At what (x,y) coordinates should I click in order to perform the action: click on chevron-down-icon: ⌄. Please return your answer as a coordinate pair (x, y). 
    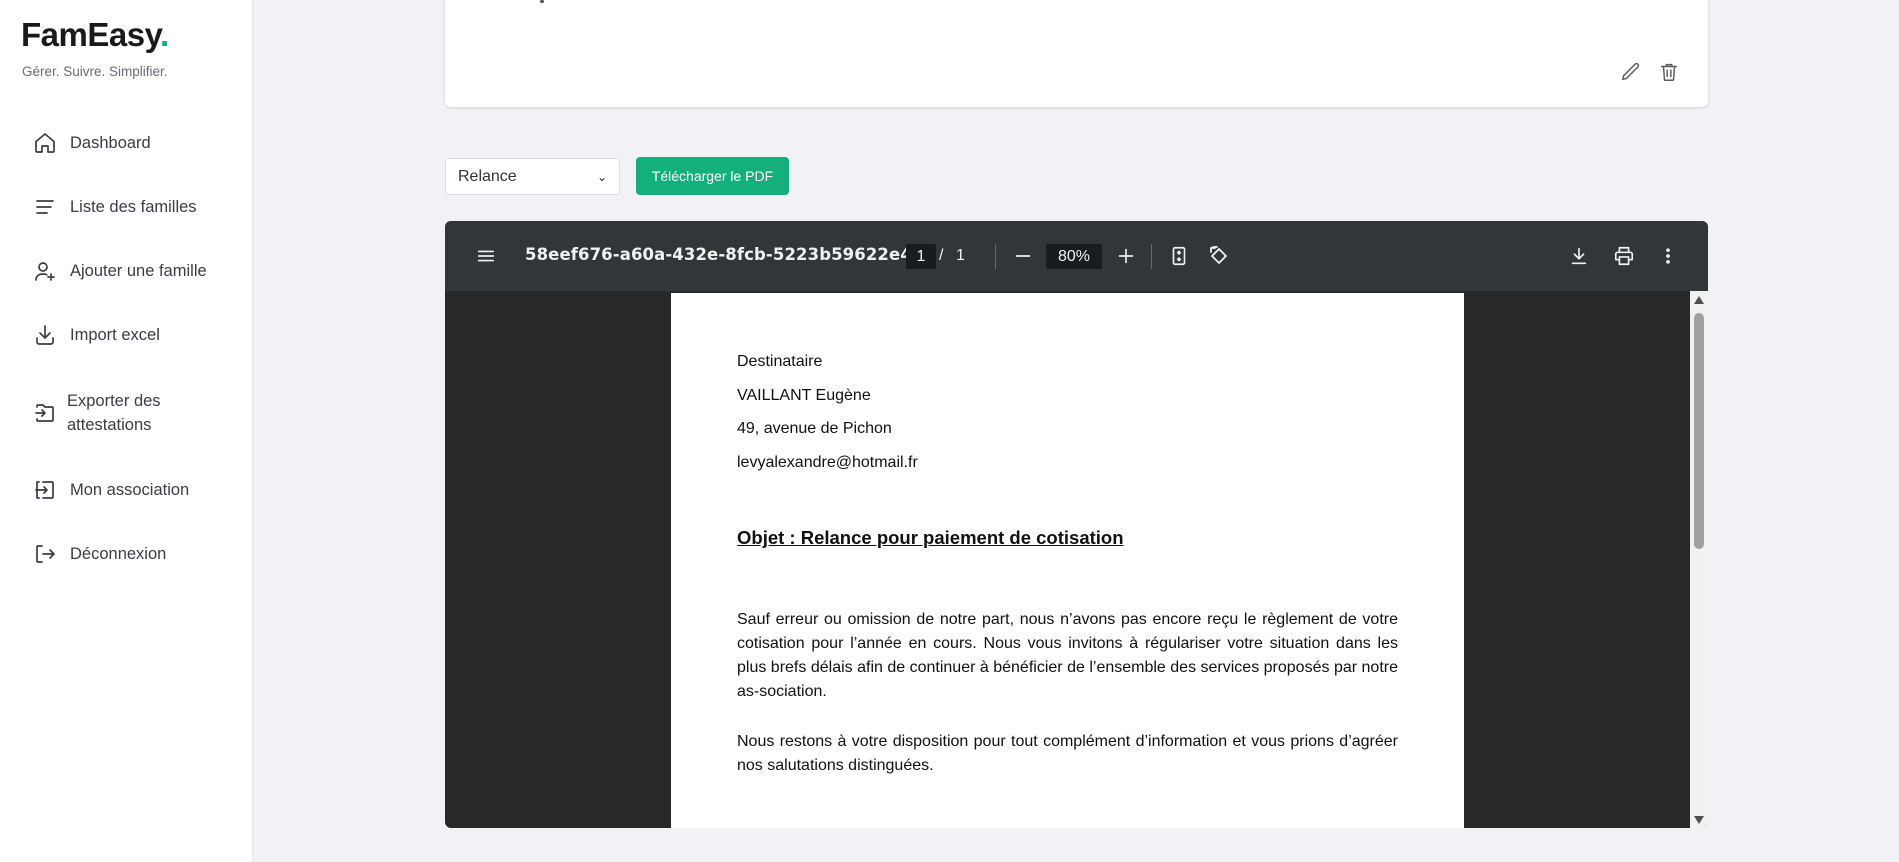
    Looking at the image, I should click on (601, 176).